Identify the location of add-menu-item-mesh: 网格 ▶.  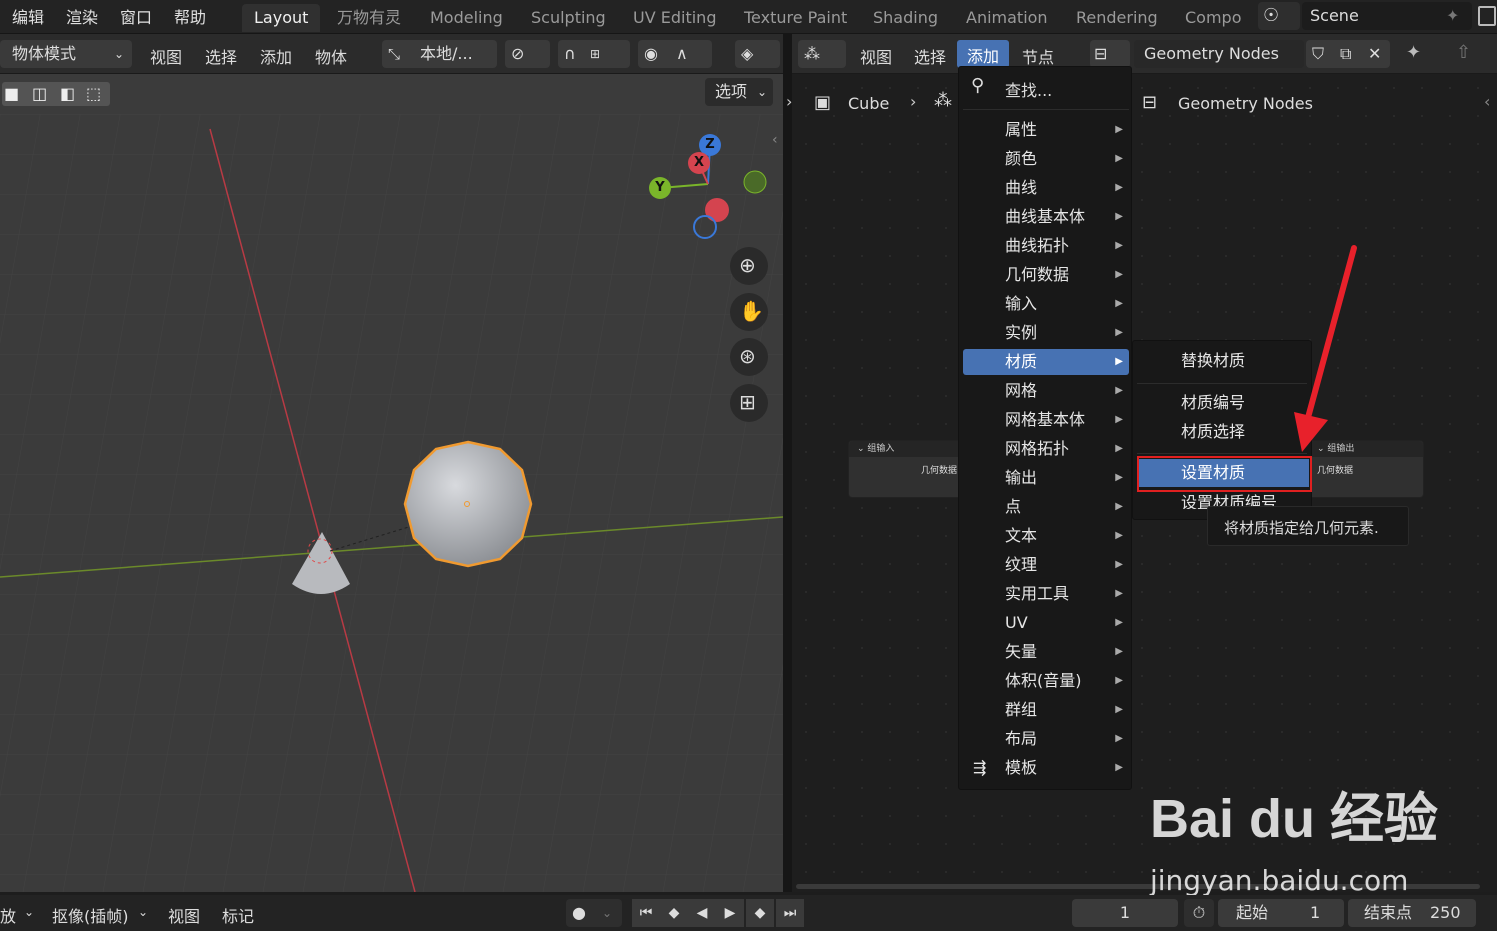
(1046, 391).